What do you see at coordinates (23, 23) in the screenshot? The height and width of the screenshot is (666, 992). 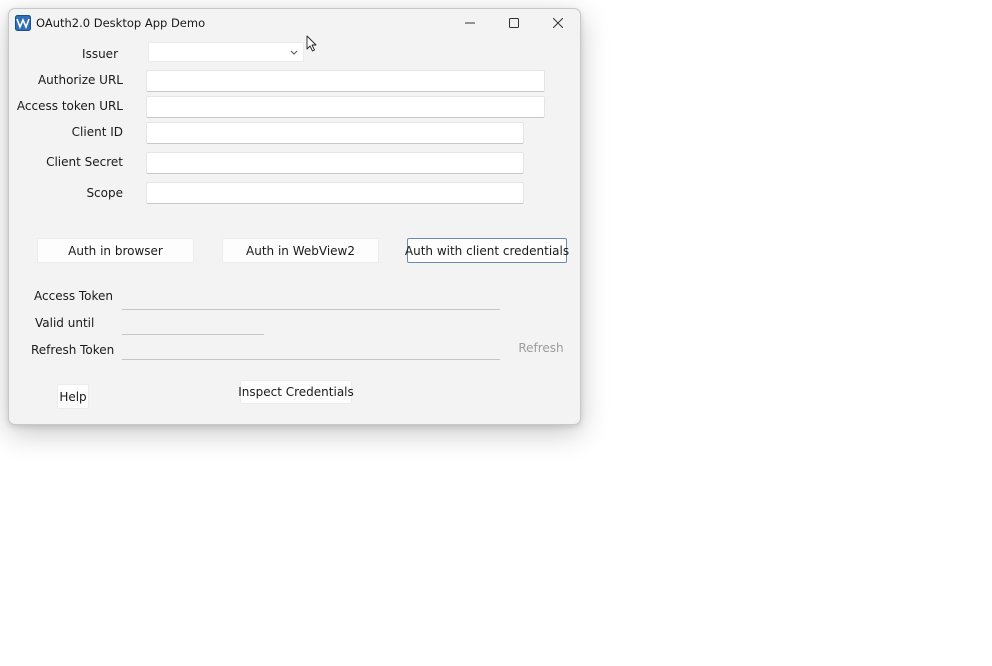 I see `app-logo-icon` at bounding box center [23, 23].